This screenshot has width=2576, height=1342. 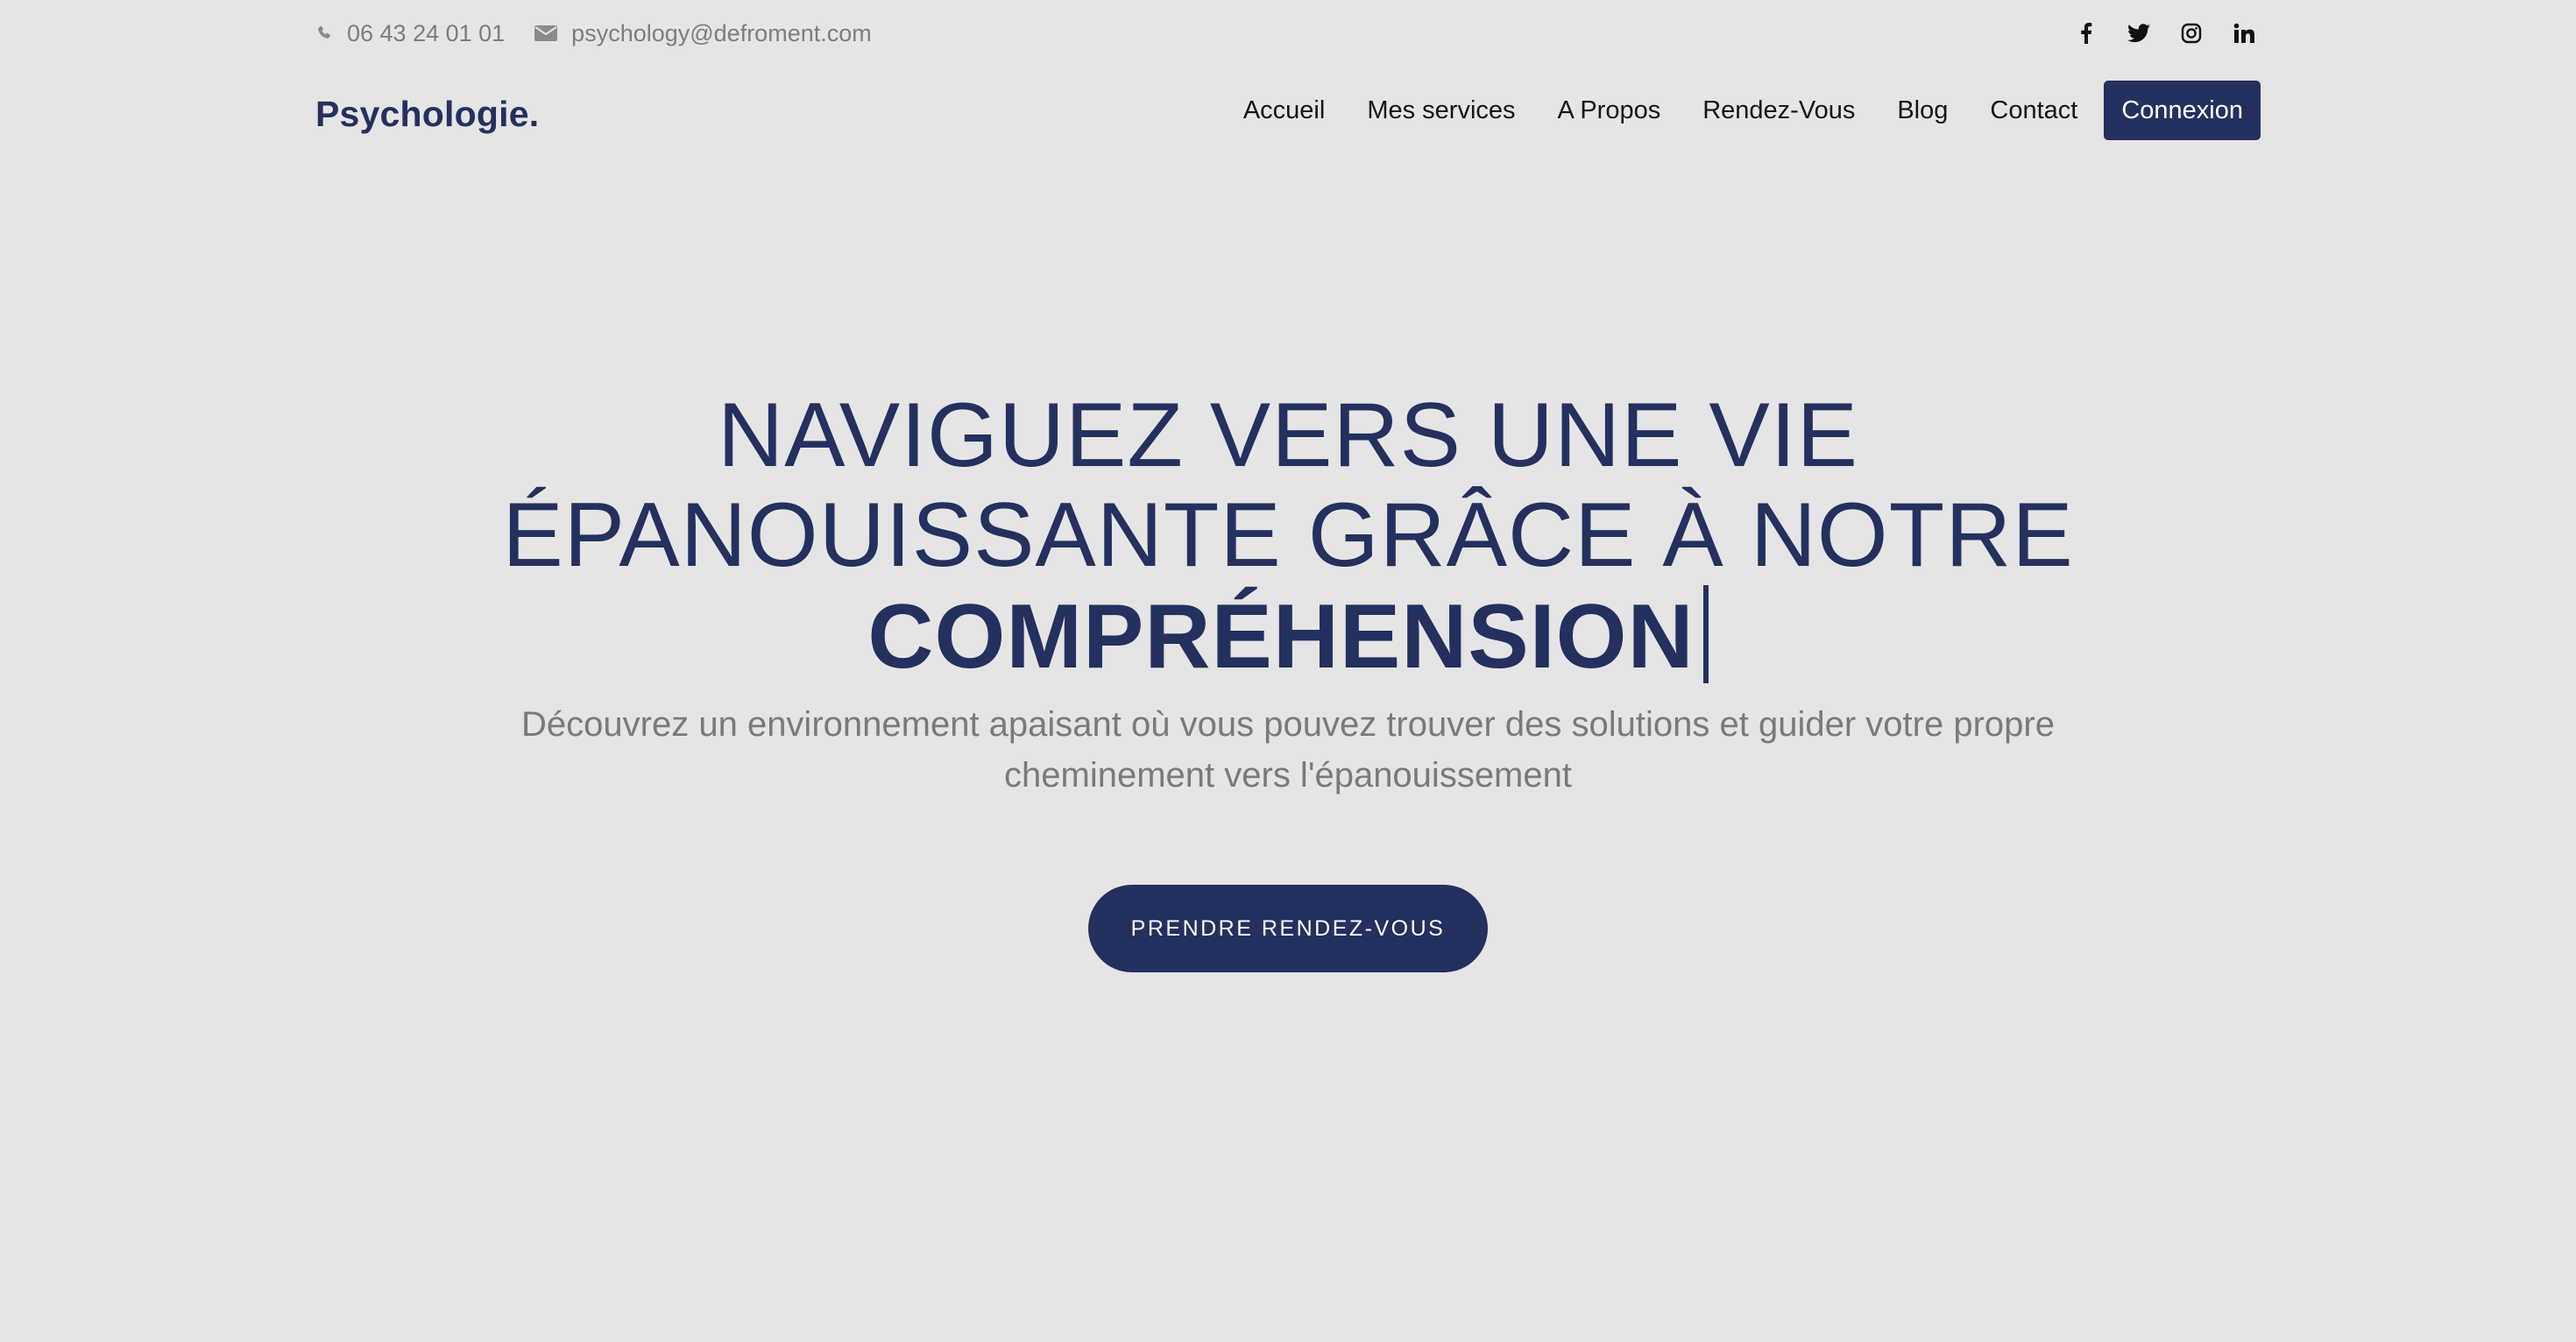 I want to click on facebook-icon, so click(x=2086, y=33).